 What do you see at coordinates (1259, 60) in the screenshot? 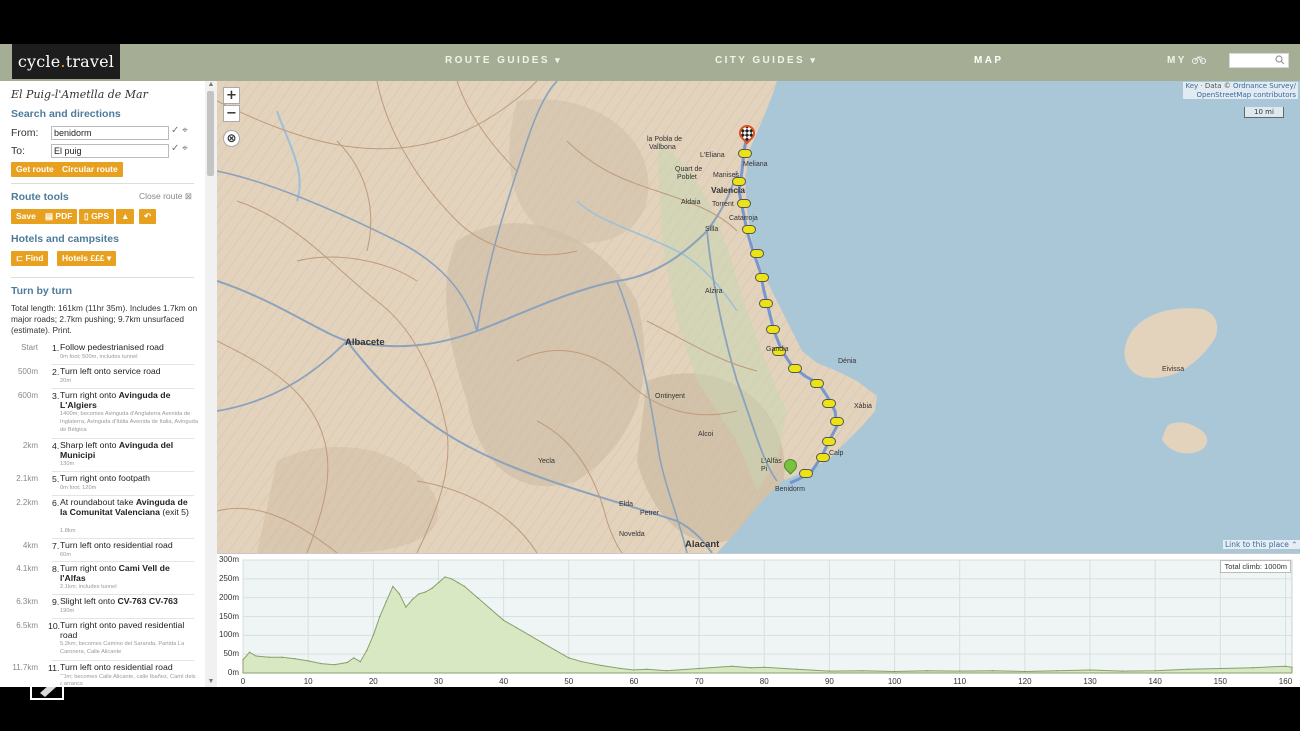
I see `site-search-input` at bounding box center [1259, 60].